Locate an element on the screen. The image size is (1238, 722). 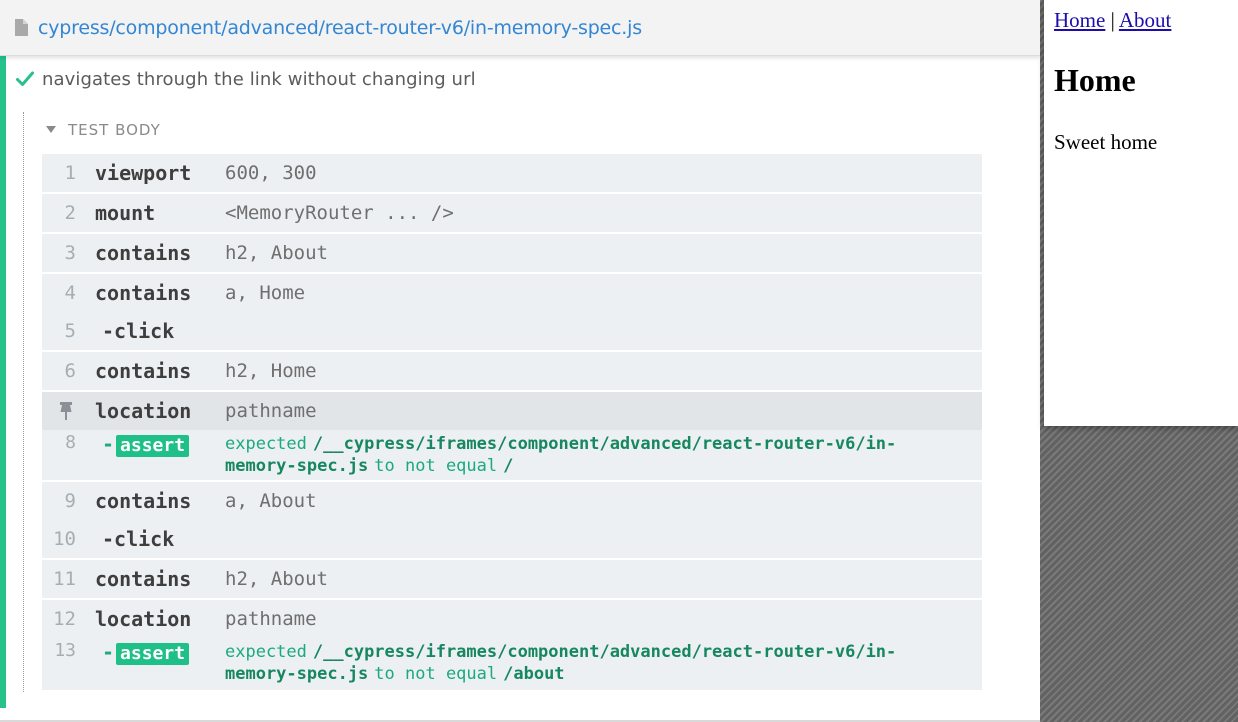
command-number: 10 is located at coordinates (64, 539).